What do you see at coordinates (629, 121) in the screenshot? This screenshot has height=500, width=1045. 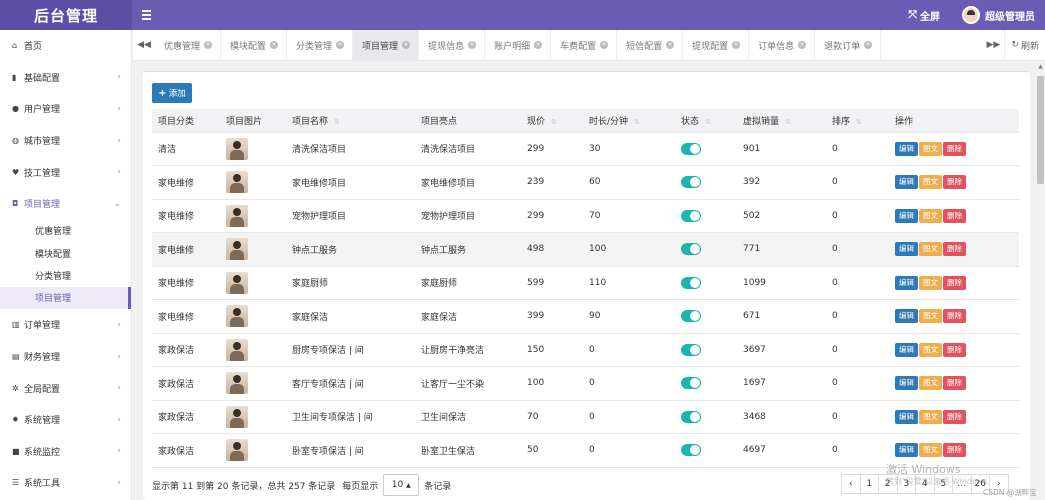 I see `column-header: 时长/分钟 ⇅` at bounding box center [629, 121].